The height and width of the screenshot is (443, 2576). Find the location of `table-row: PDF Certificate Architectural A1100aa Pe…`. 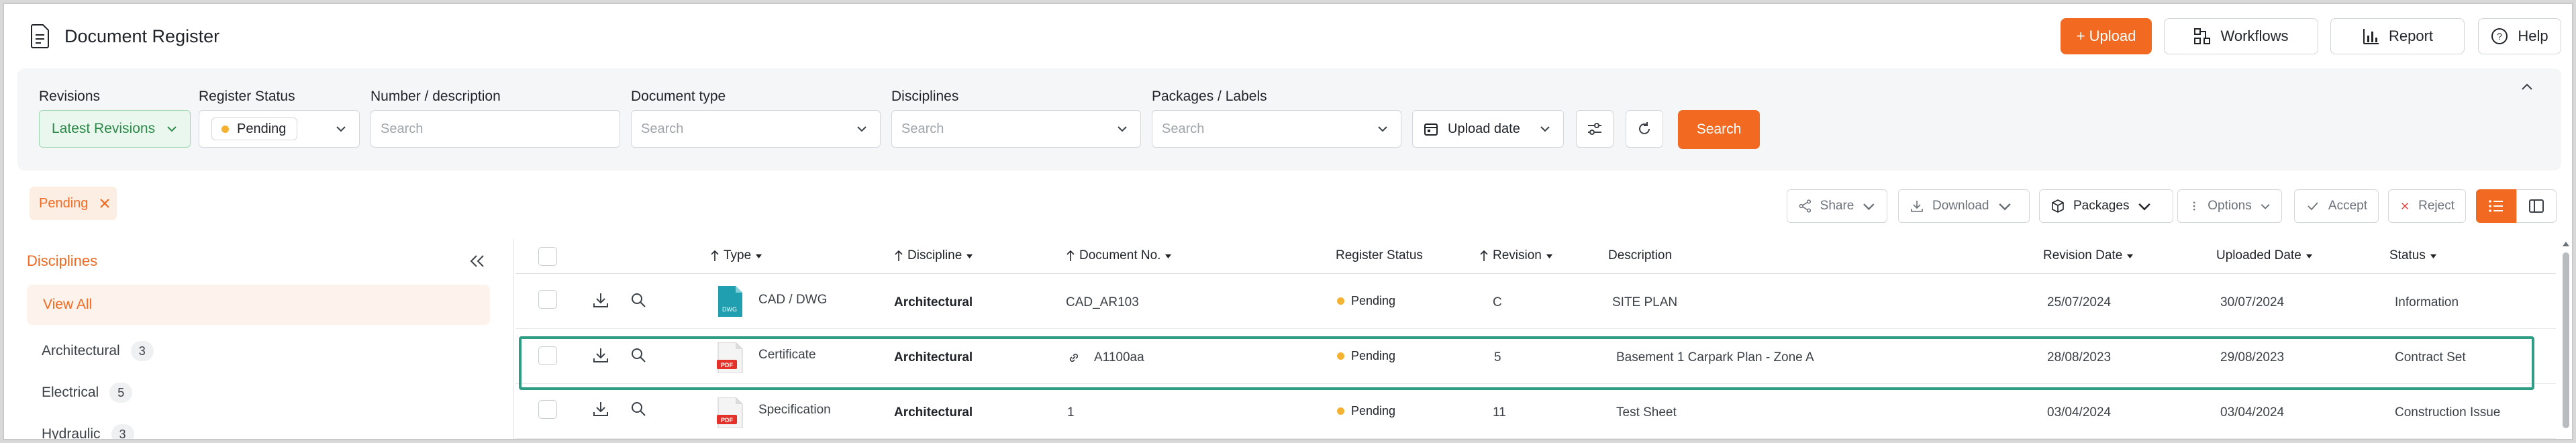

table-row: PDF Certificate Architectural A1100aa Pe… is located at coordinates (1535, 357).